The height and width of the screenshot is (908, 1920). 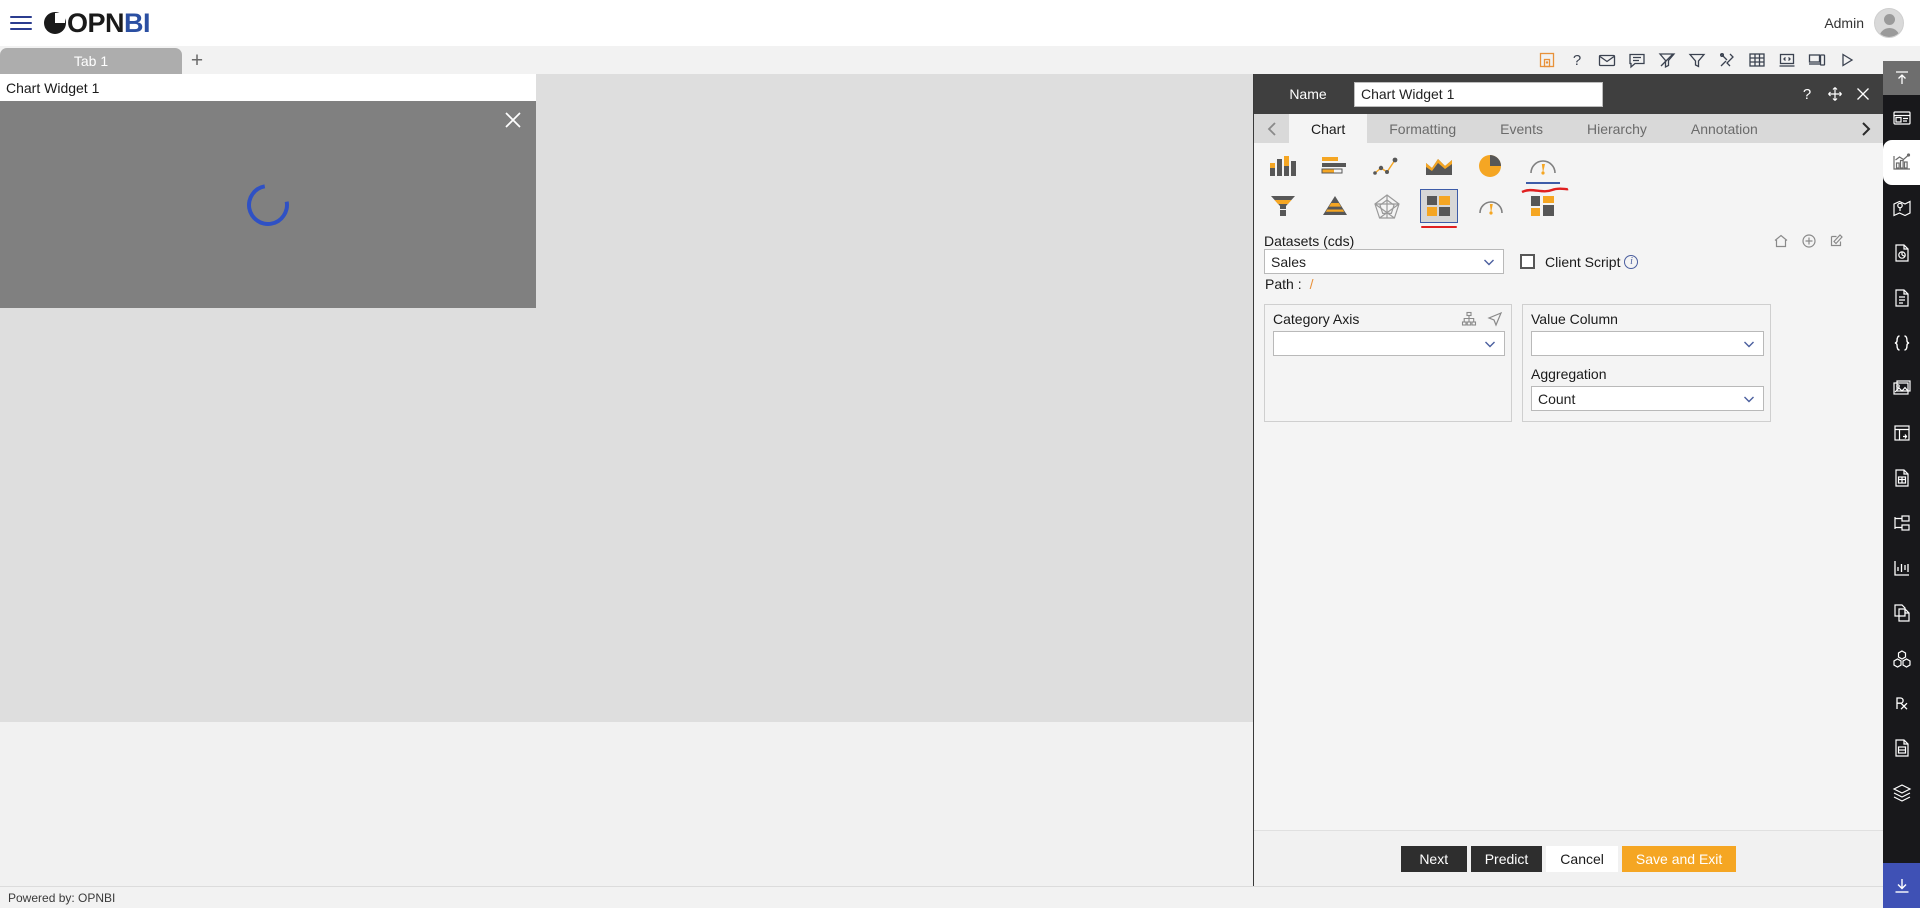 What do you see at coordinates (1543, 206) in the screenshot?
I see `tile-chart-icon` at bounding box center [1543, 206].